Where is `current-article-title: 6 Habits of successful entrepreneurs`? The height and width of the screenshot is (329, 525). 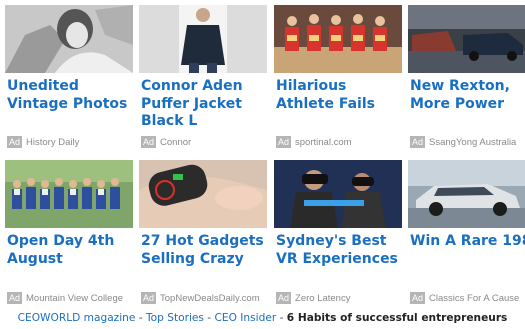
current-article-title: 6 Habits of successful entrepreneurs is located at coordinates (397, 318).